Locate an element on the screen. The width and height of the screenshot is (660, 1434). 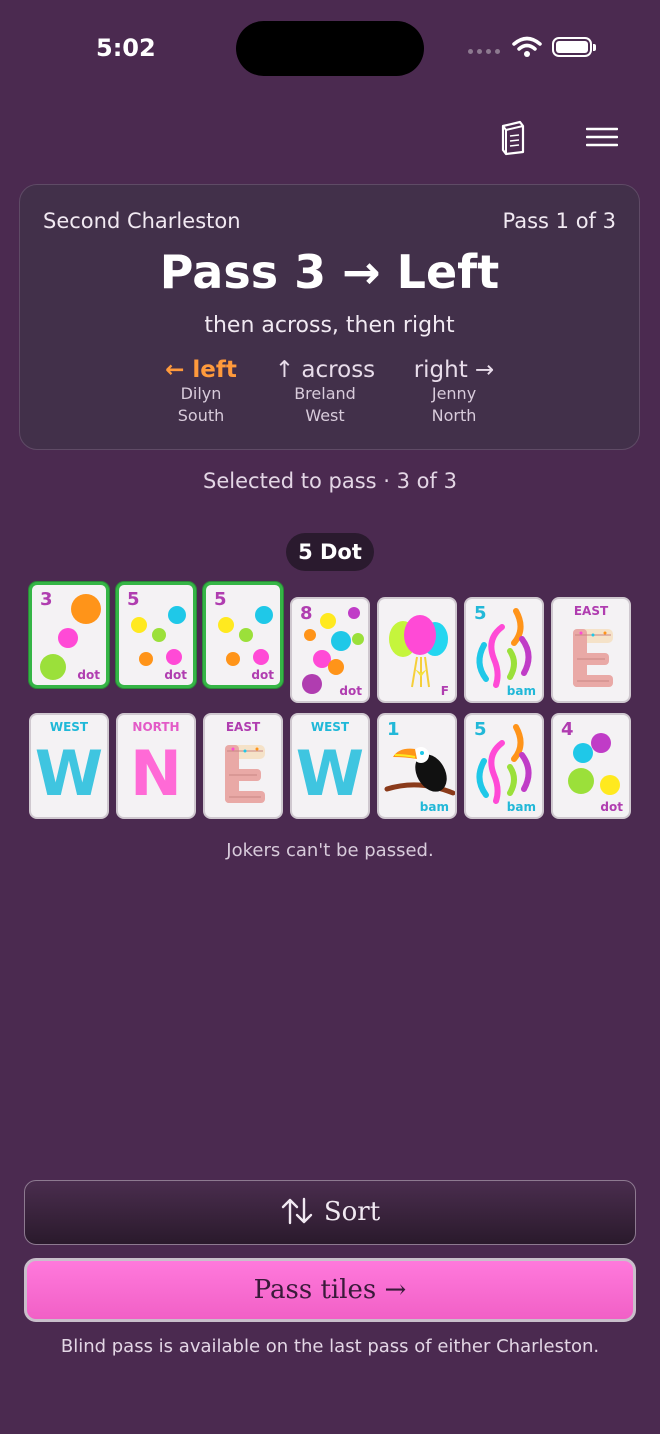
player-name: Dilyn is located at coordinates (201, 393).